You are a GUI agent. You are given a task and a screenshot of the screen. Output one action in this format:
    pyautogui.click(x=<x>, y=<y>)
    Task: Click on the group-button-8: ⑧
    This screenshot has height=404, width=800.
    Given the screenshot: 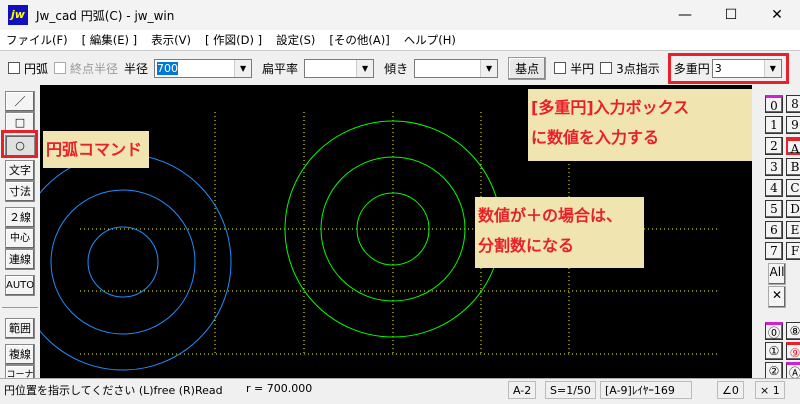 What is the action you would take?
    pyautogui.click(x=793, y=331)
    